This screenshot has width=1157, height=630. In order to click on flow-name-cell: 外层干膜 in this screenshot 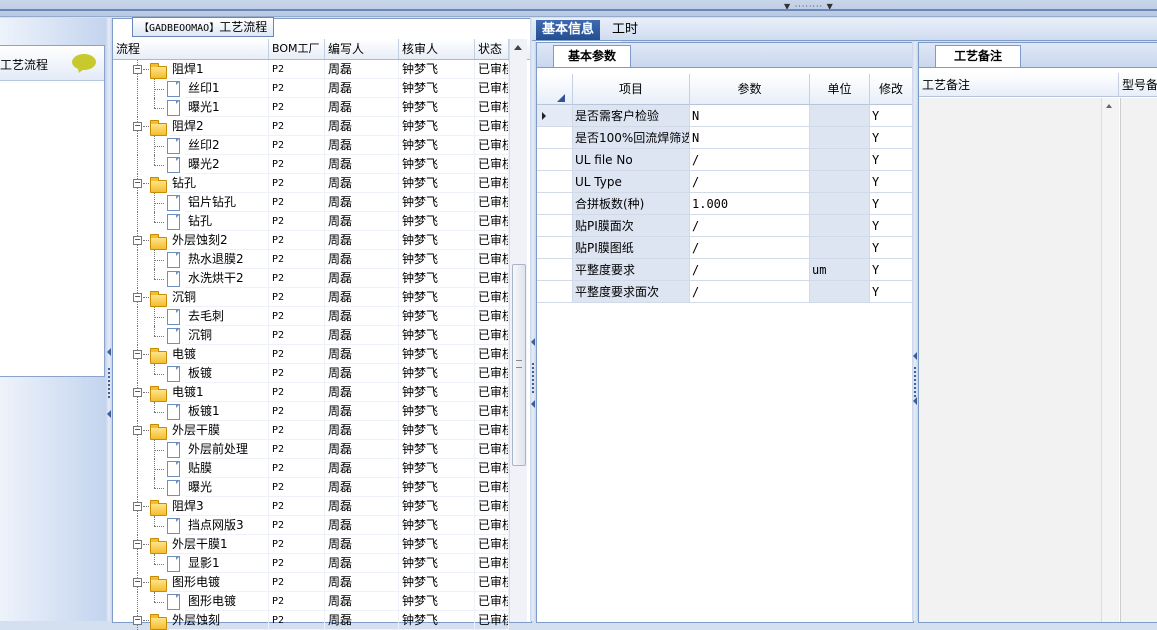, I will do `click(219, 430)`.